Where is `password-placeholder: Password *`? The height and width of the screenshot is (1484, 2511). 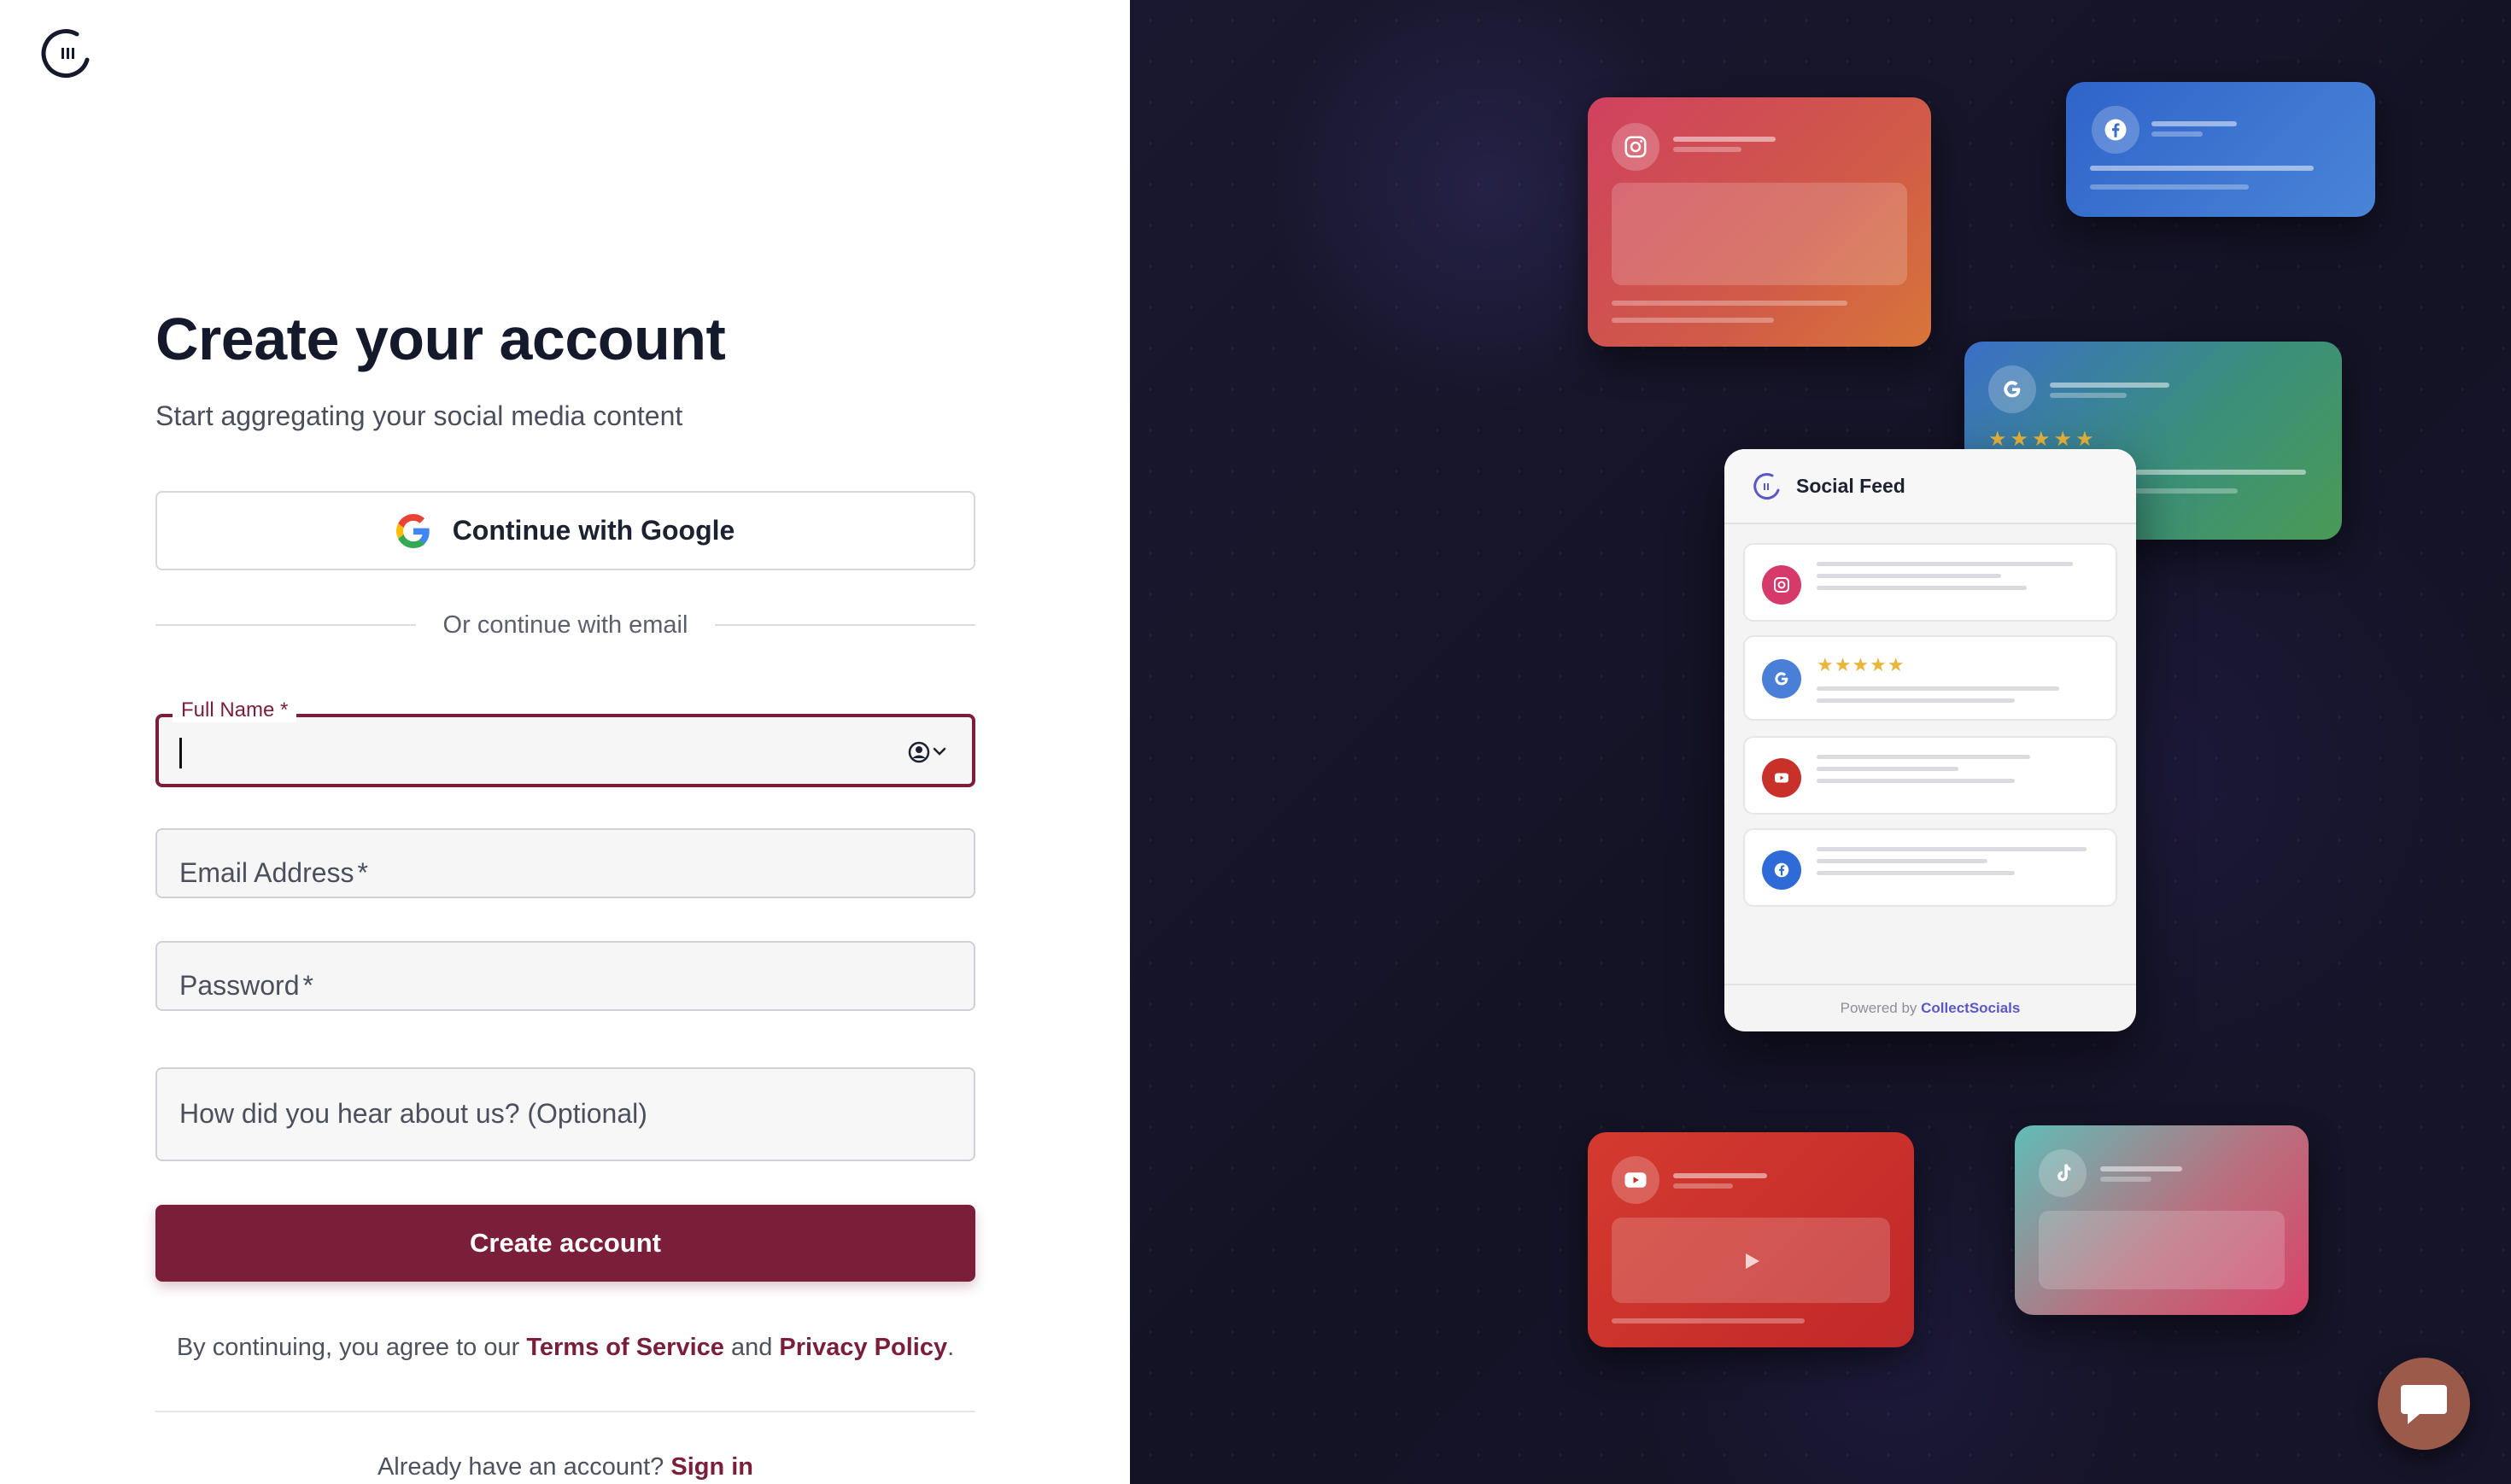
password-placeholder: Password * is located at coordinates (246, 986).